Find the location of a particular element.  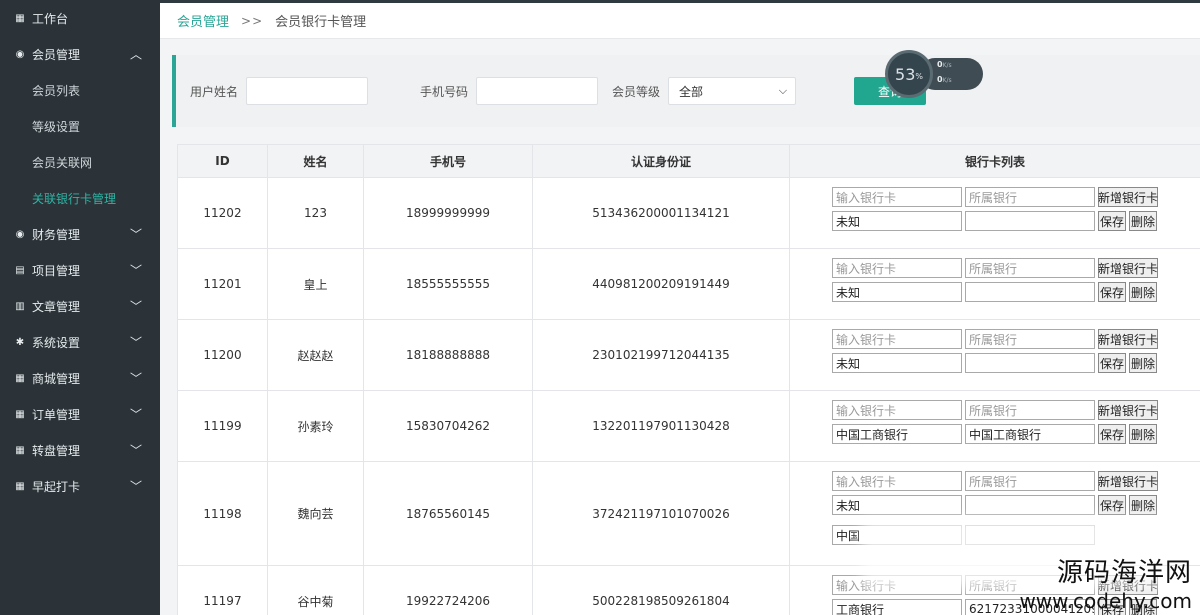

sidebar-item-label: 转盘管理 is located at coordinates (56, 450).